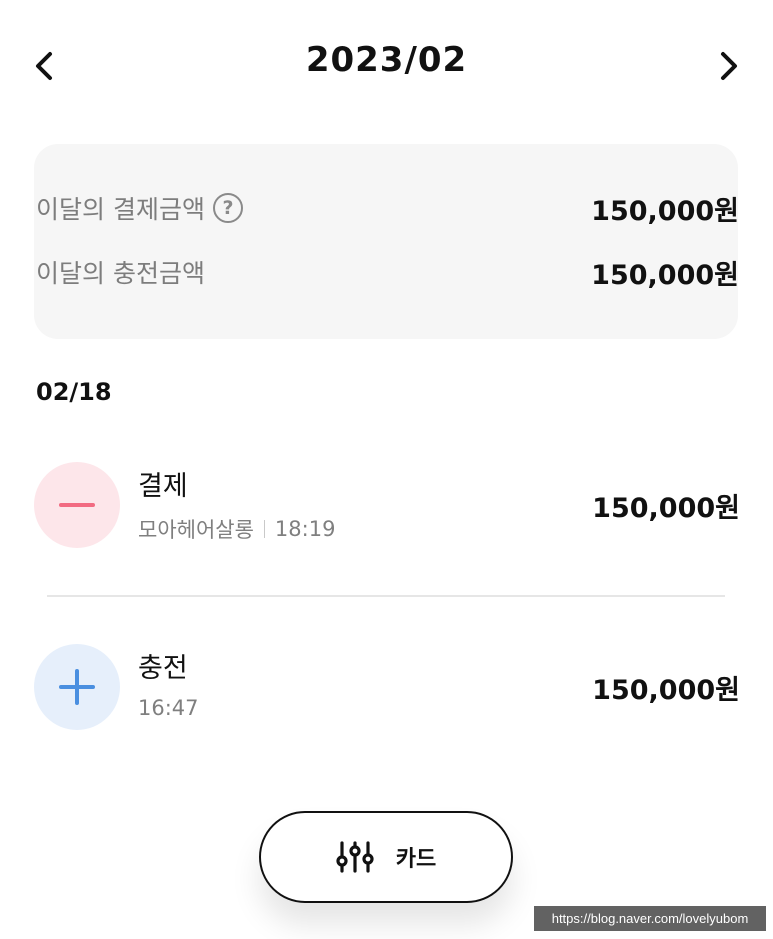  I want to click on month-title: 2023/02, so click(386, 60).